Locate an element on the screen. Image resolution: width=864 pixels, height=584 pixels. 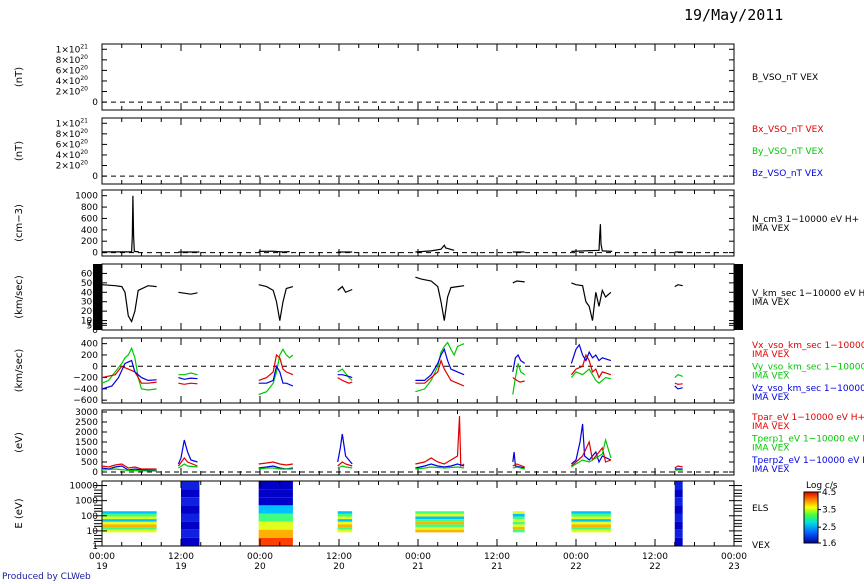
y-tick-label: 500 is located at coordinates (89, 463).